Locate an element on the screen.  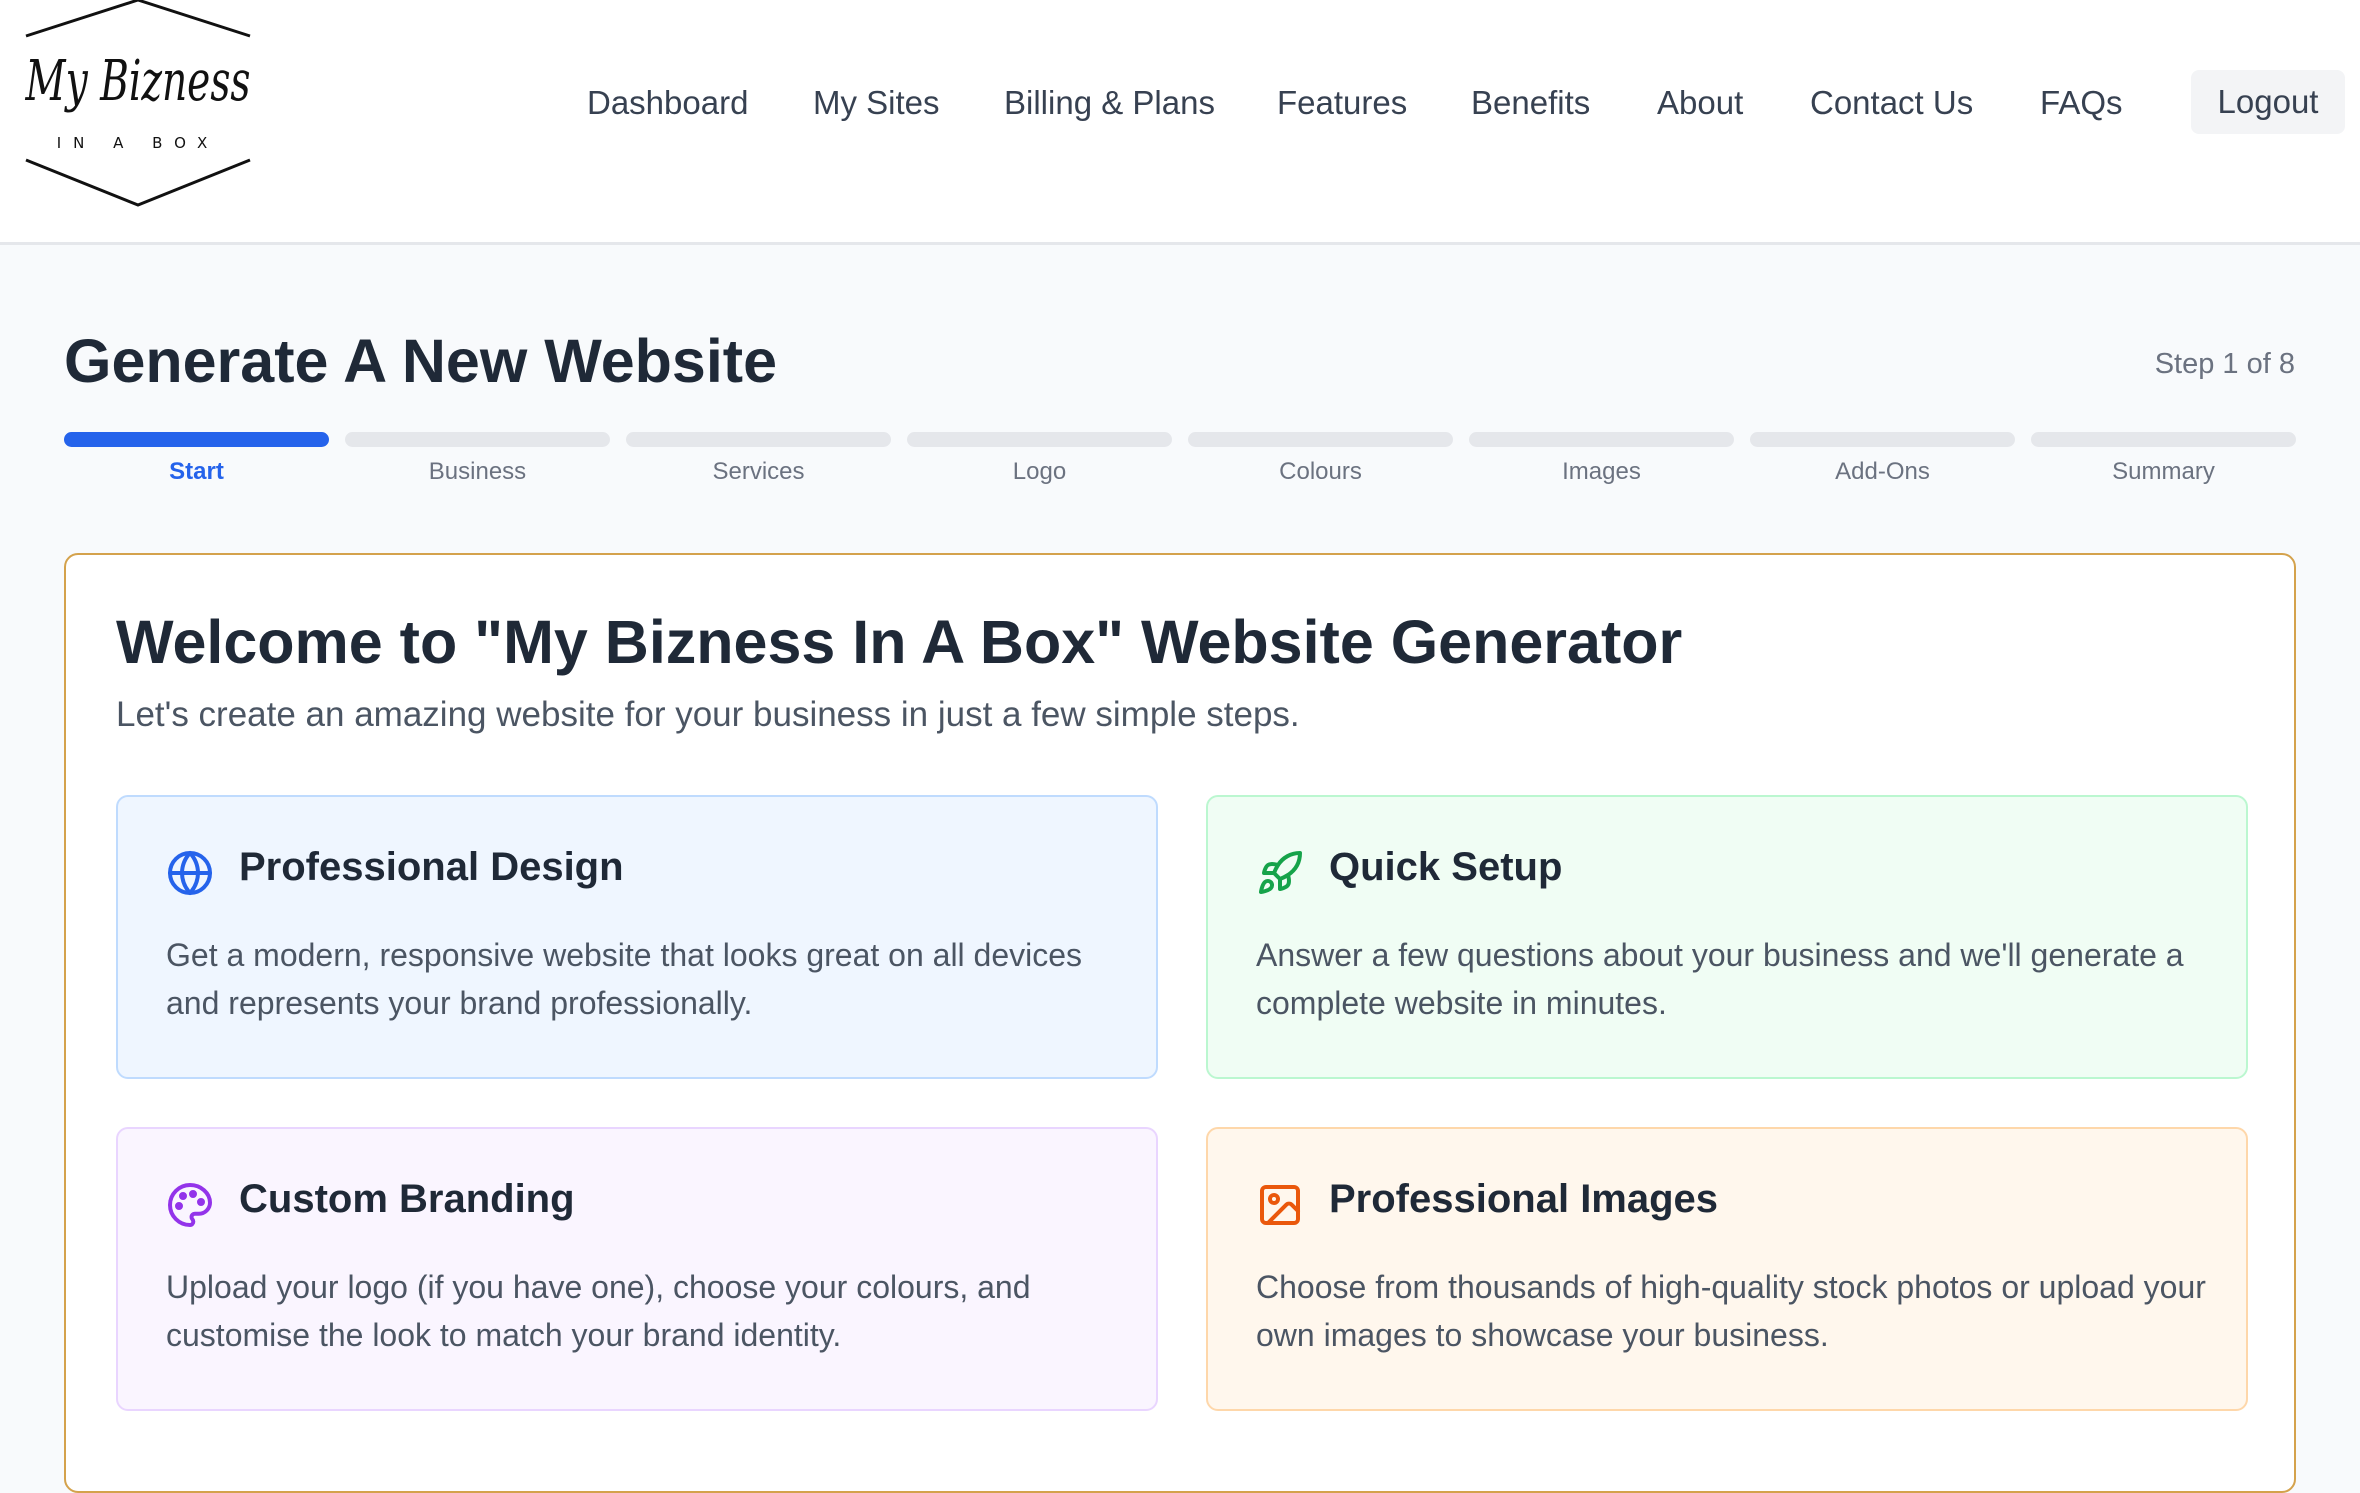
nav-faqs: FAQs is located at coordinates (2081, 103).